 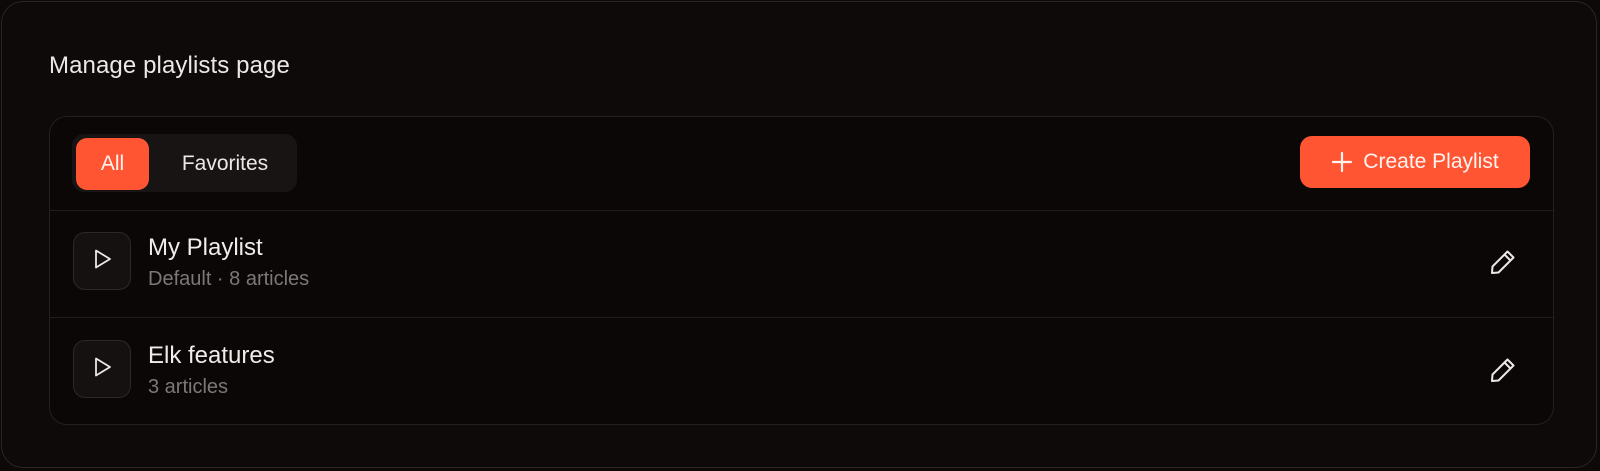 I want to click on tab-favorites: Favorites, so click(x=225, y=164).